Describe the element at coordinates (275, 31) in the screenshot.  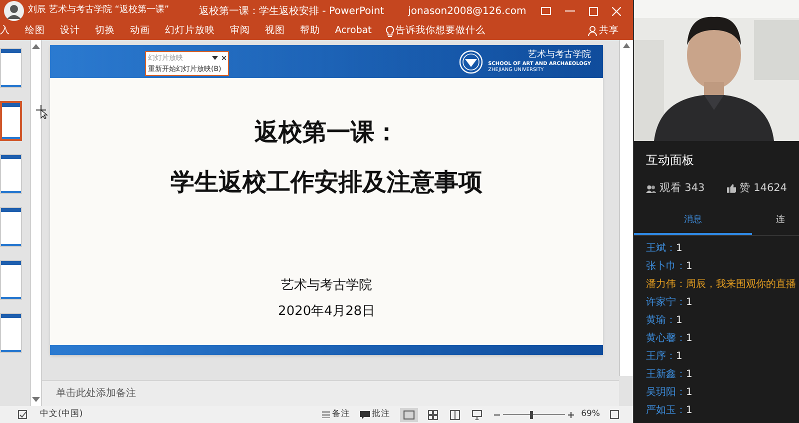
I see `ribbon-tab: 视图` at that location.